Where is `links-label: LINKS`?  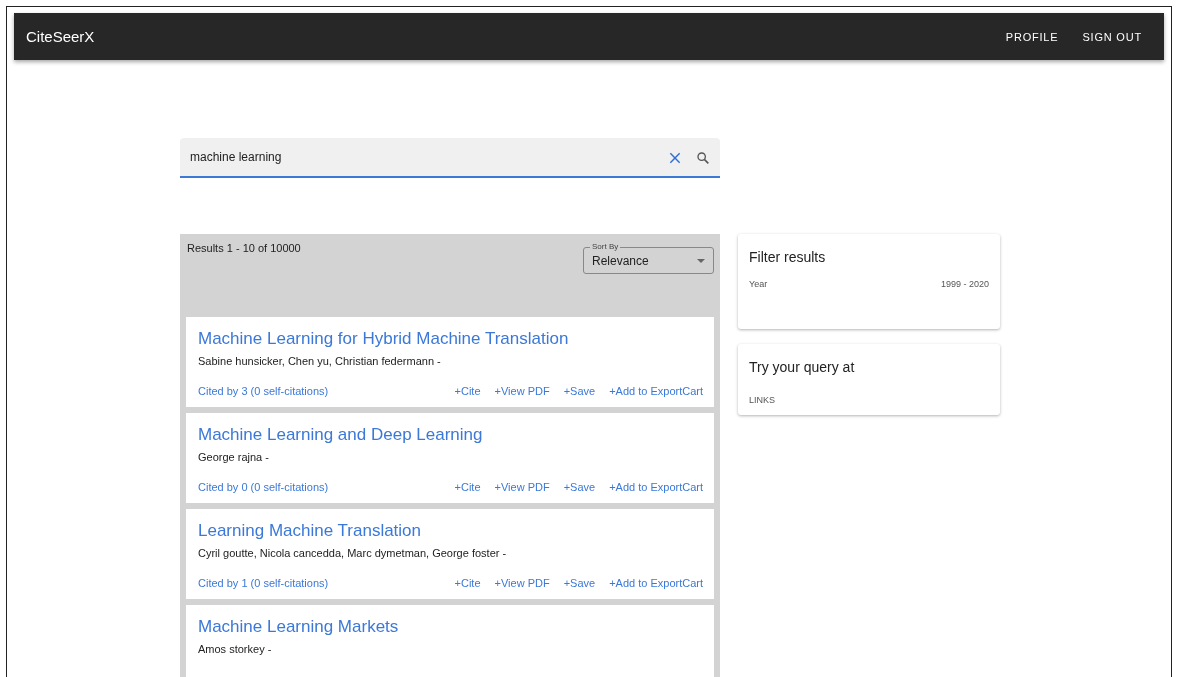
links-label: LINKS is located at coordinates (762, 400).